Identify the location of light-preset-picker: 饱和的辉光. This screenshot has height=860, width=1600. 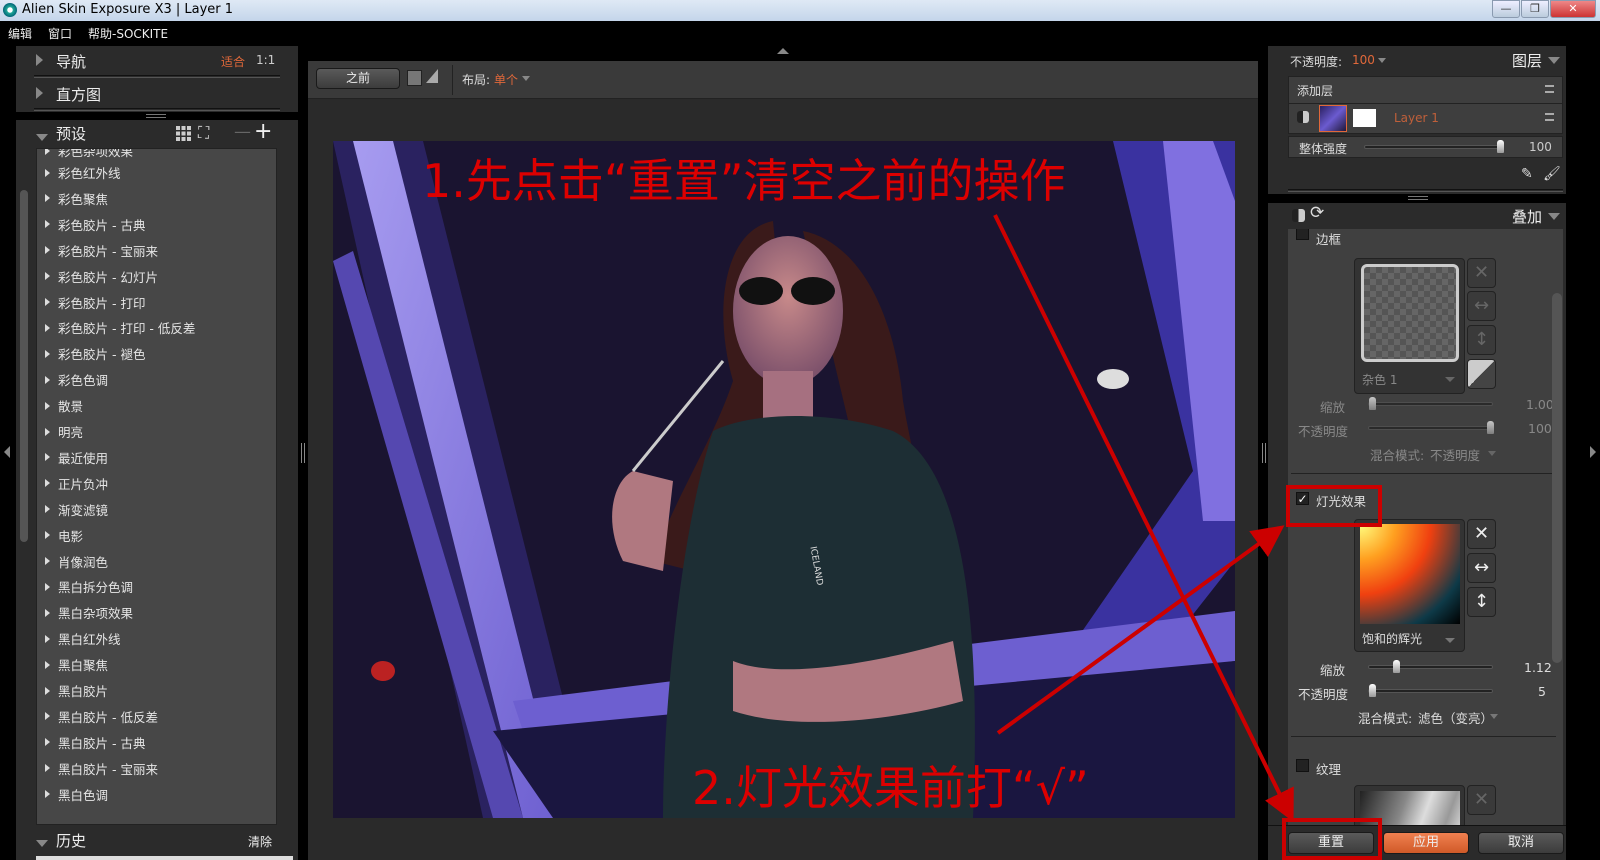
(1409, 585).